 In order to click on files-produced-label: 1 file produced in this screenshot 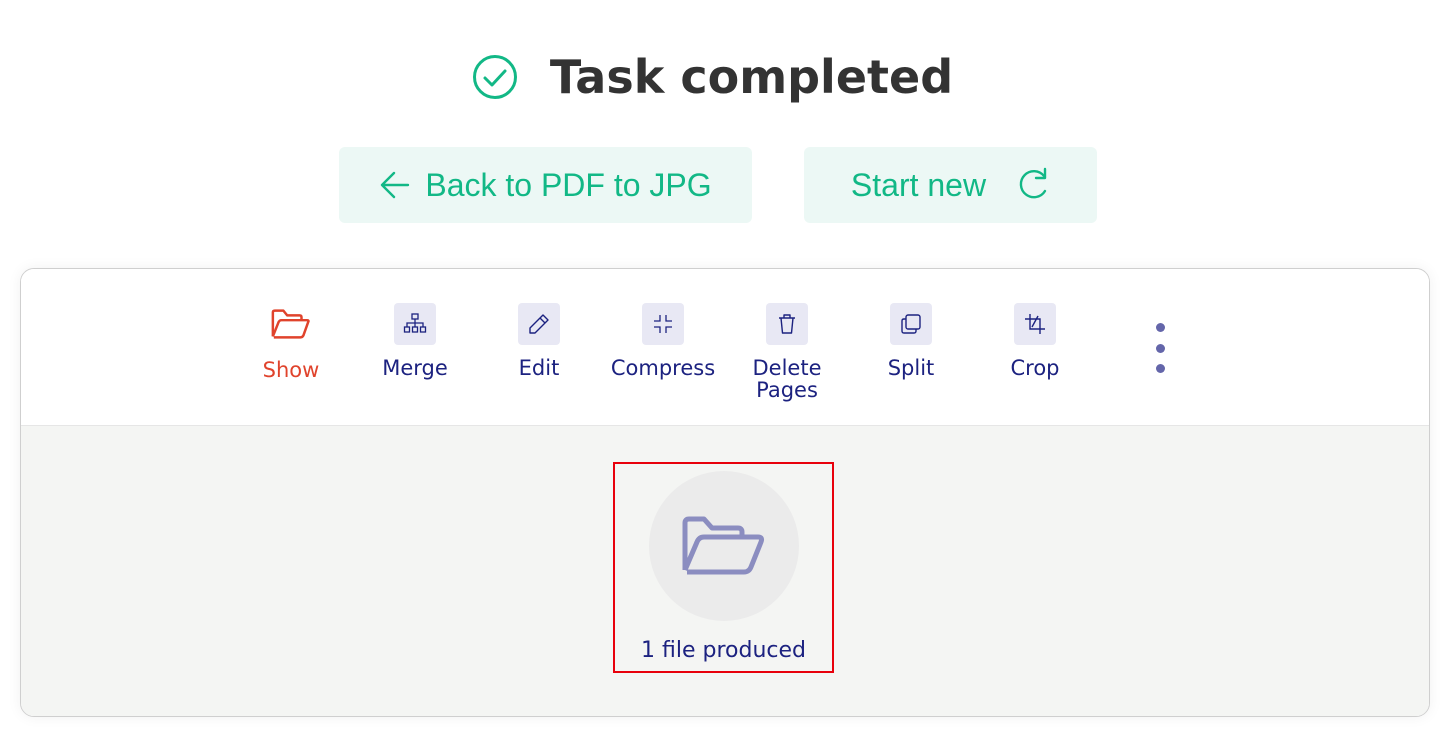, I will do `click(723, 650)`.